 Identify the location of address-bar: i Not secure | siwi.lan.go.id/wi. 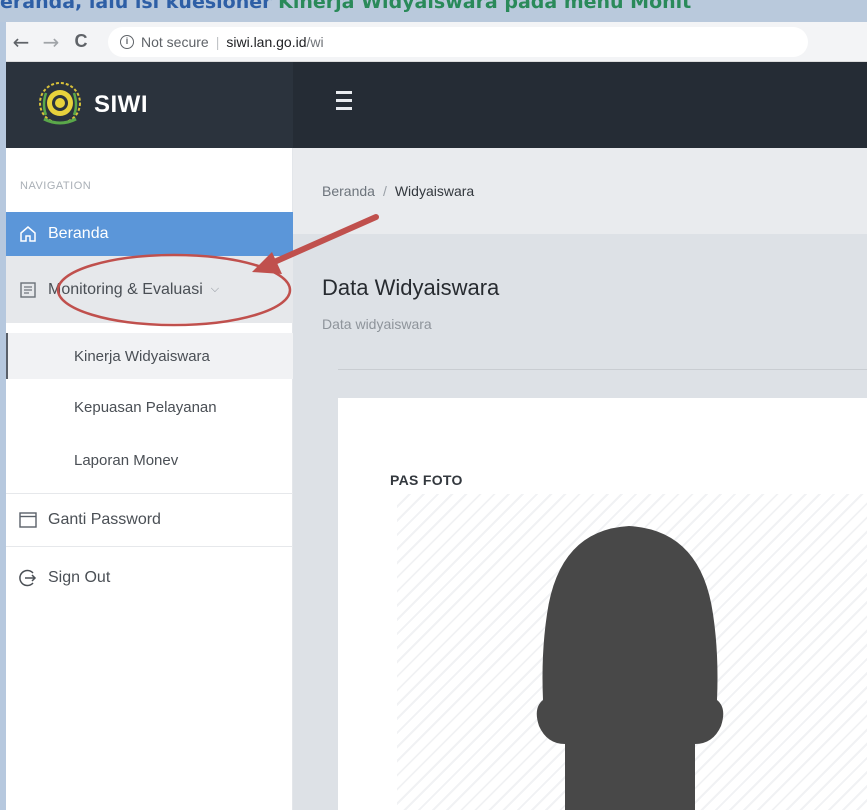
(458, 41).